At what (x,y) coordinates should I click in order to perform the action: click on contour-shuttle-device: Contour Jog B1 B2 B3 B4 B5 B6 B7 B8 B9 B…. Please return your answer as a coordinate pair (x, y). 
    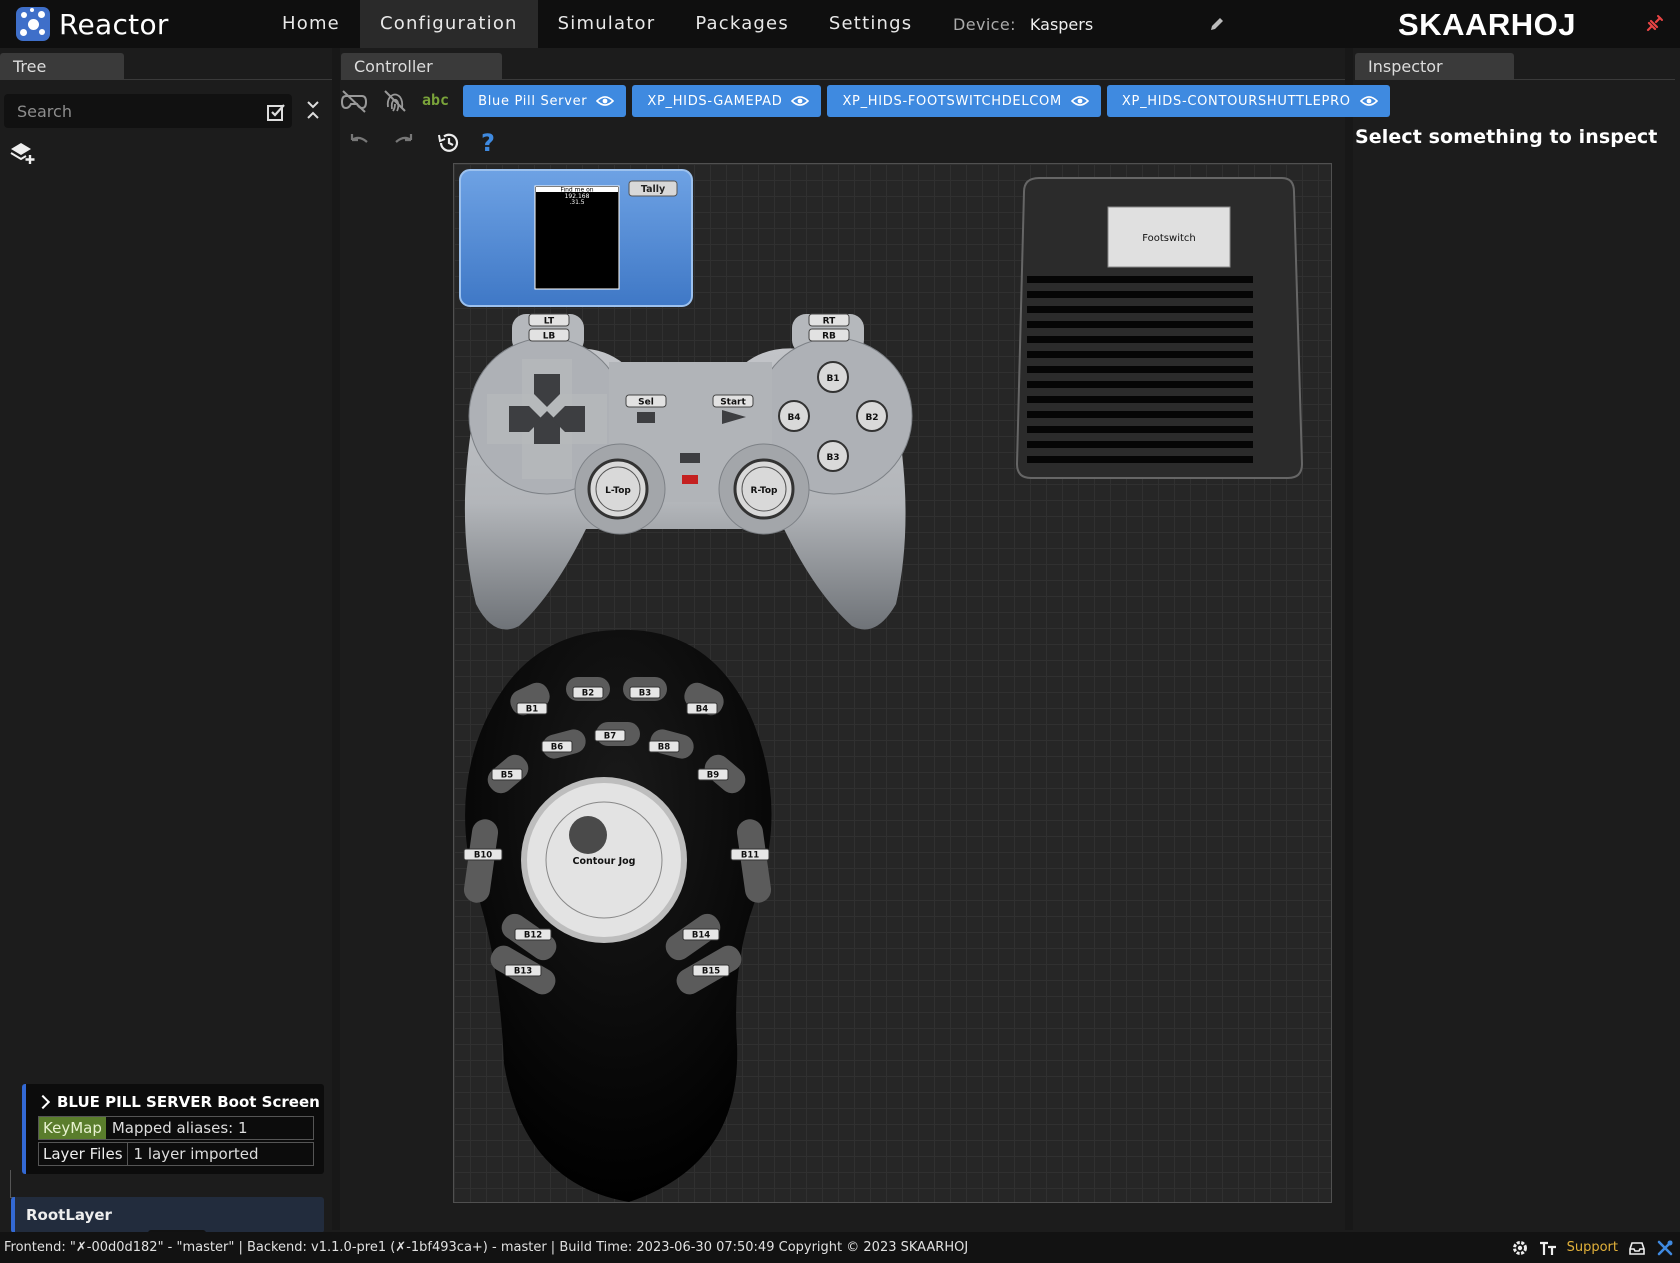
    Looking at the image, I should click on (617, 915).